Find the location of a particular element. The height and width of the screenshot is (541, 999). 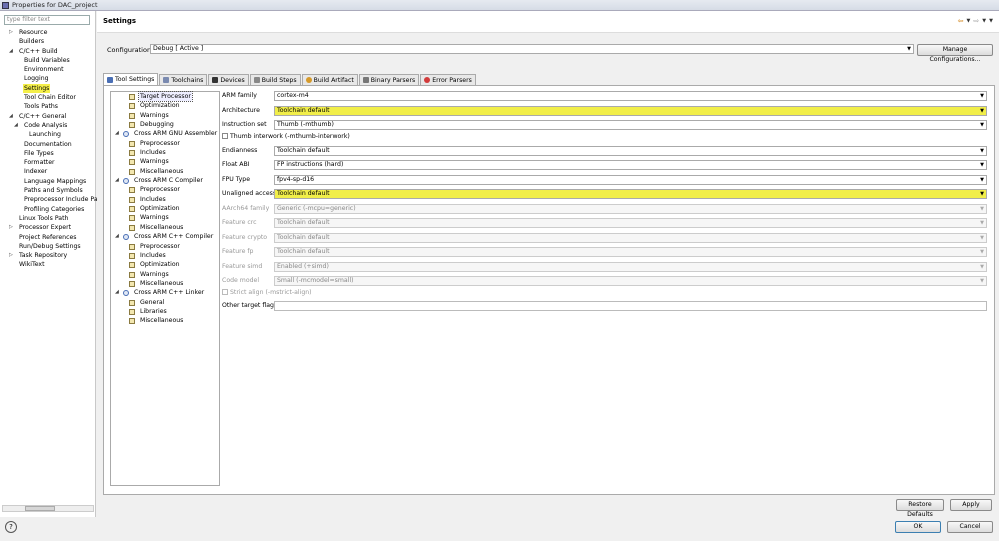

tab-toolchains: Toolchains is located at coordinates (183, 79).